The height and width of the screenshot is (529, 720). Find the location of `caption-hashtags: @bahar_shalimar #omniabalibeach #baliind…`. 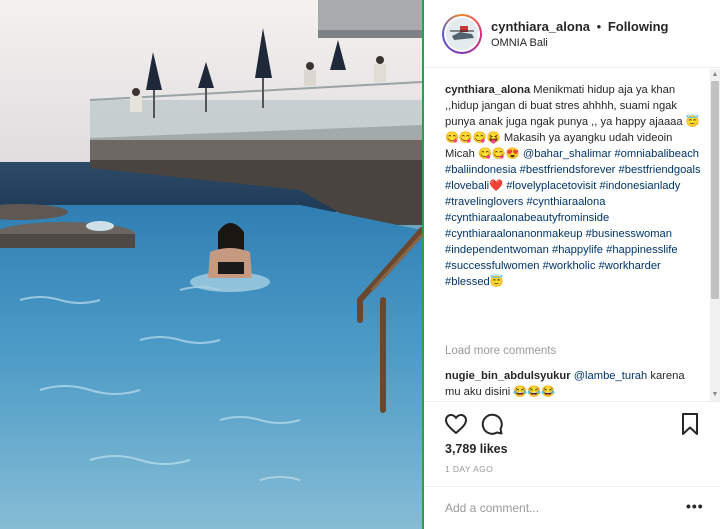

caption-hashtags: @bahar_shalimar #omniabalibeach #baliind… is located at coordinates (573, 218).